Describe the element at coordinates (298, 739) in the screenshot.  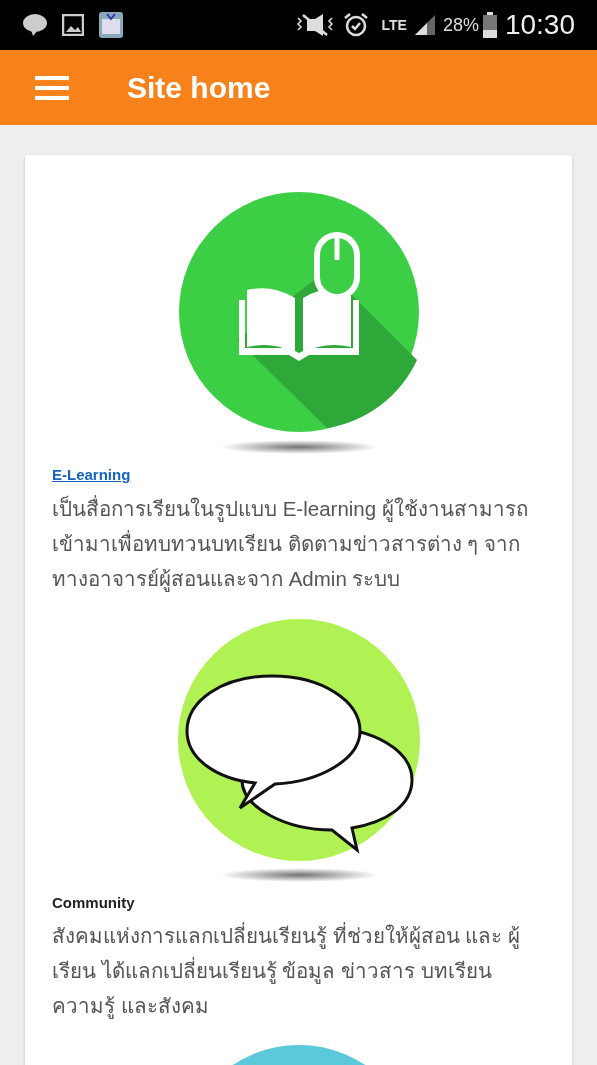
I see `speech-bubbles-icon` at that location.